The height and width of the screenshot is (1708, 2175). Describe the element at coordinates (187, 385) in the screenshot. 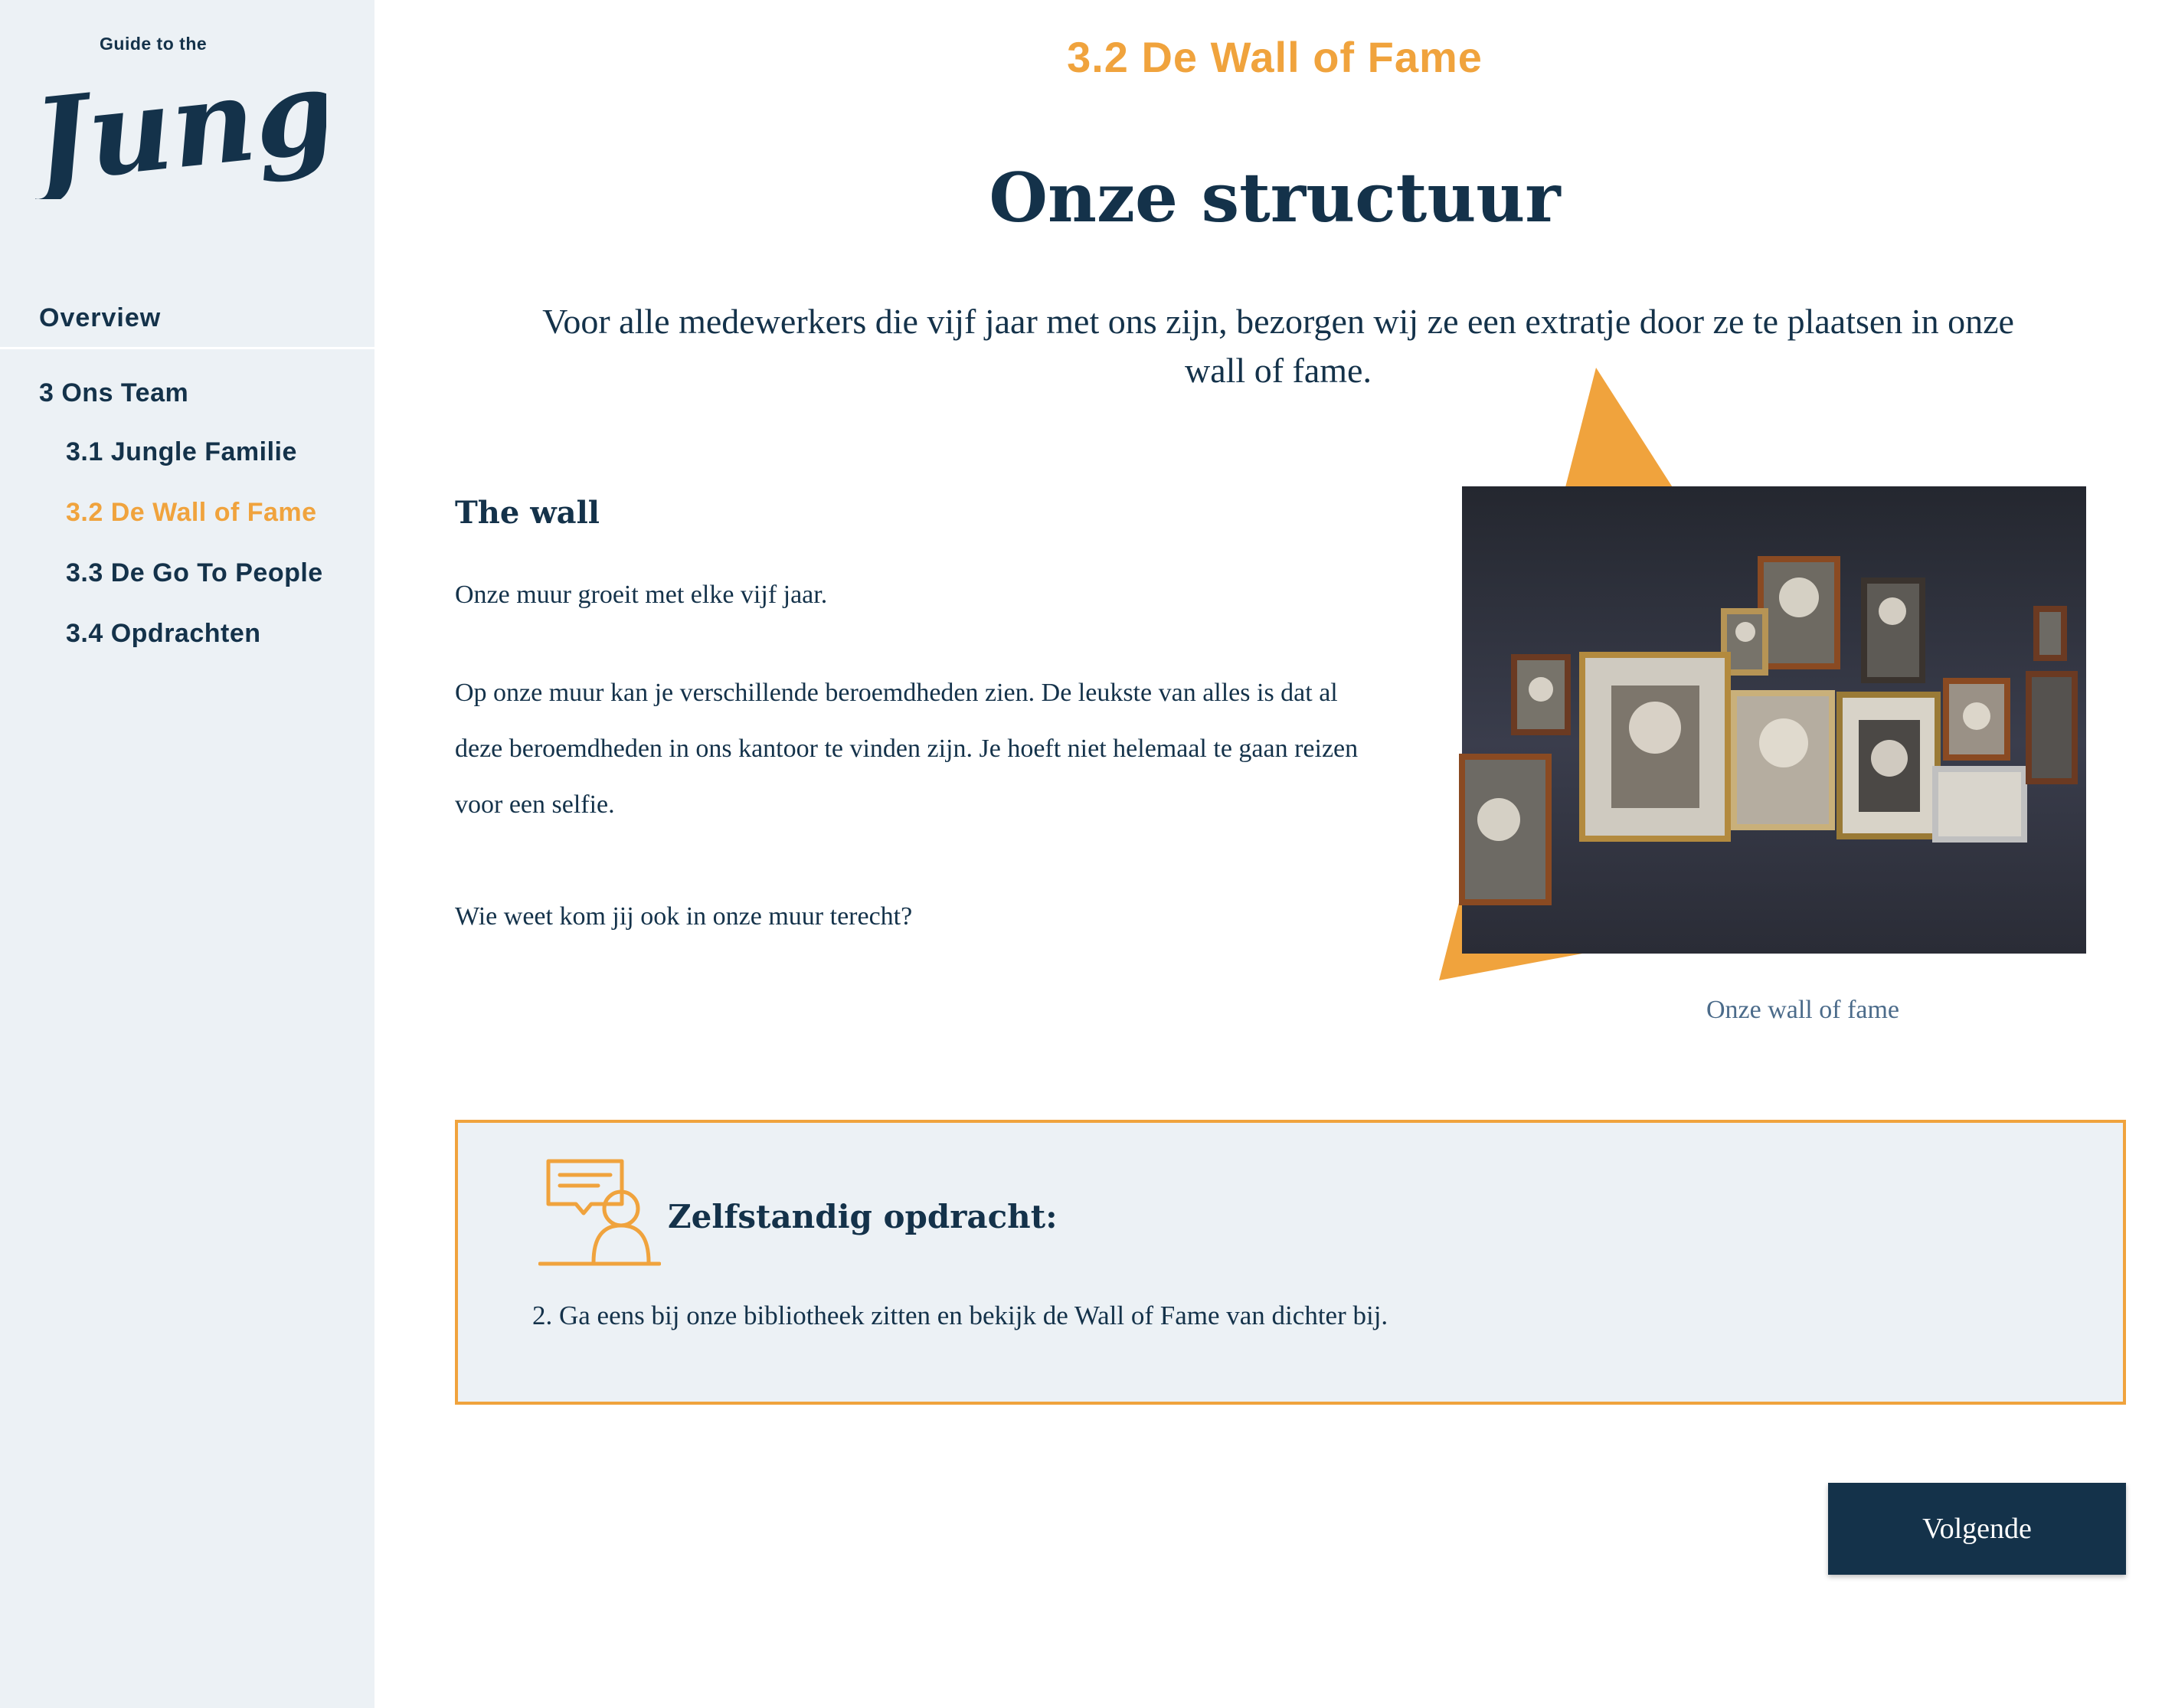

I see `nav-section-ons-team: 3 Ons Team` at that location.